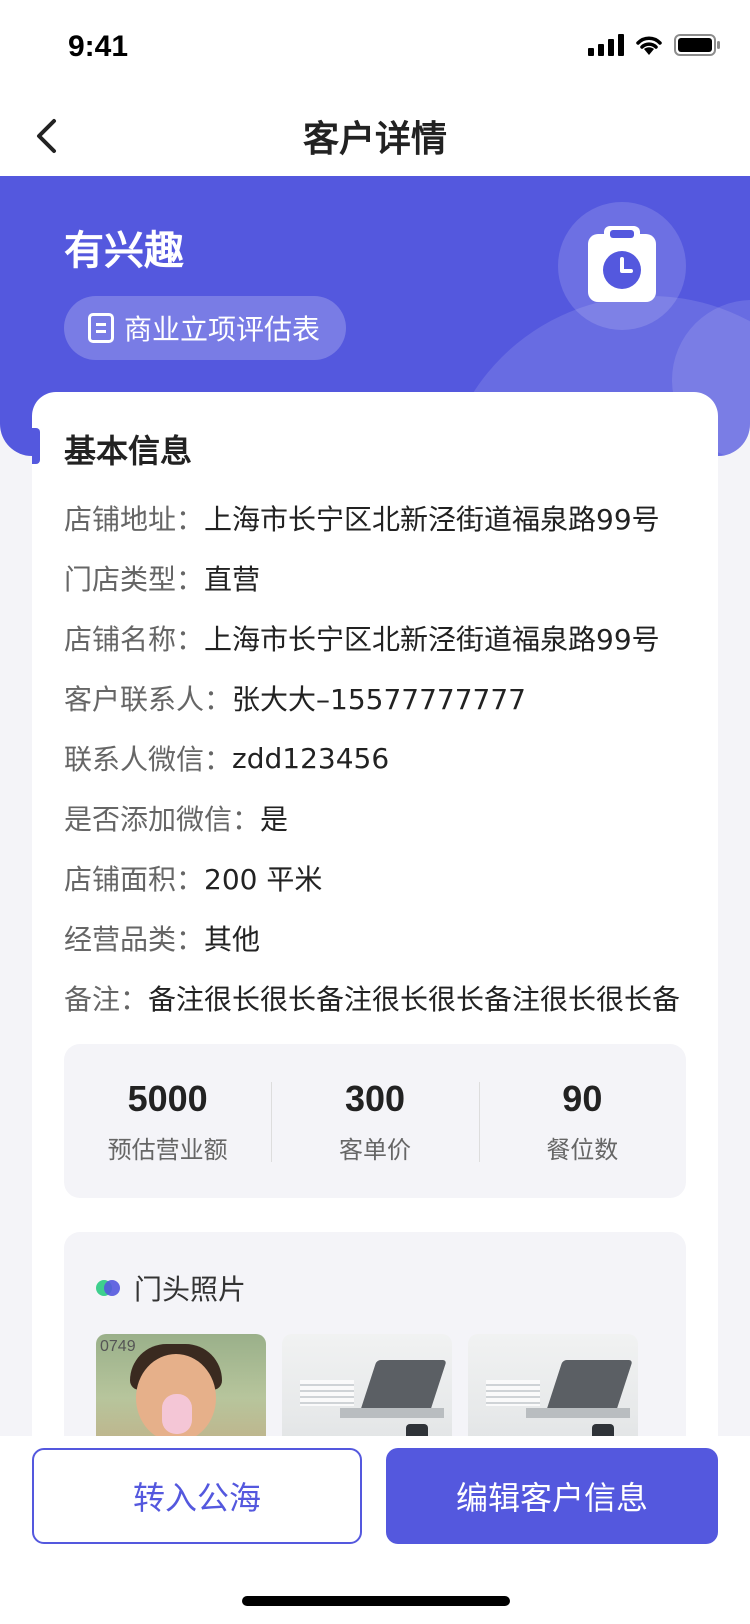 The width and height of the screenshot is (750, 1624). Describe the element at coordinates (552, 1496) in the screenshot. I see `edit-customer-button: 编辑客户信息` at that location.